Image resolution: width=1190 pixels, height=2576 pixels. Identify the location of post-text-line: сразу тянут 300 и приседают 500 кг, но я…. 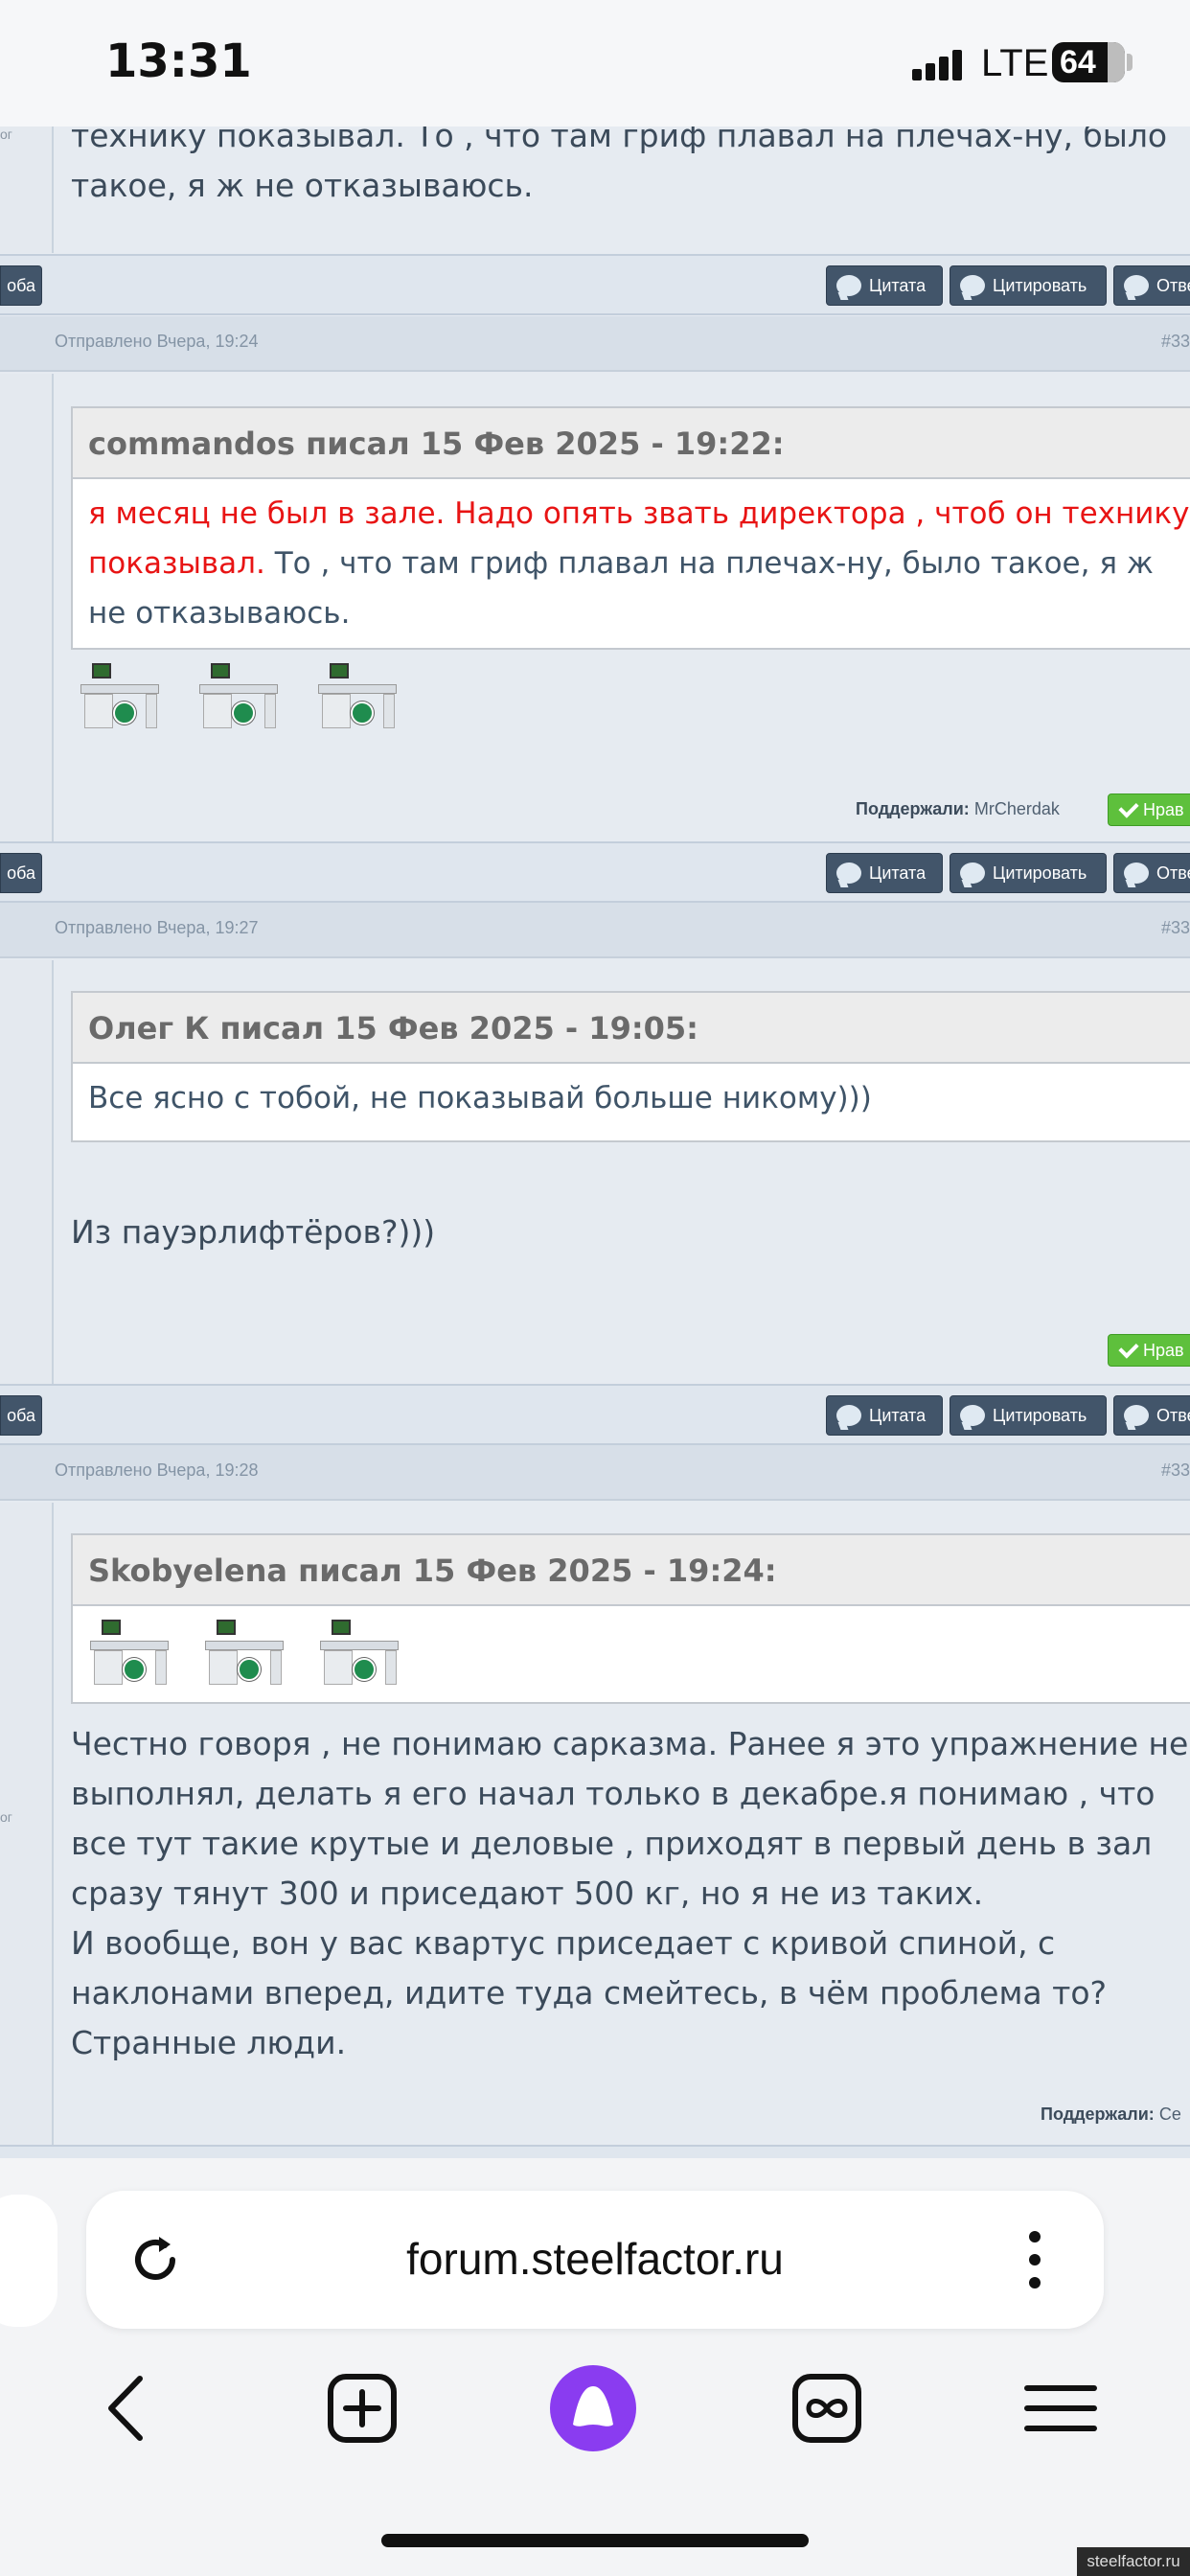
(527, 1893).